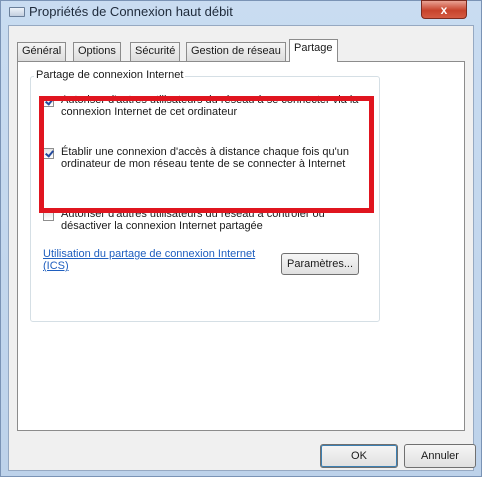  Describe the element at coordinates (313, 50) in the screenshot. I see `tab-sharing: Partage` at that location.